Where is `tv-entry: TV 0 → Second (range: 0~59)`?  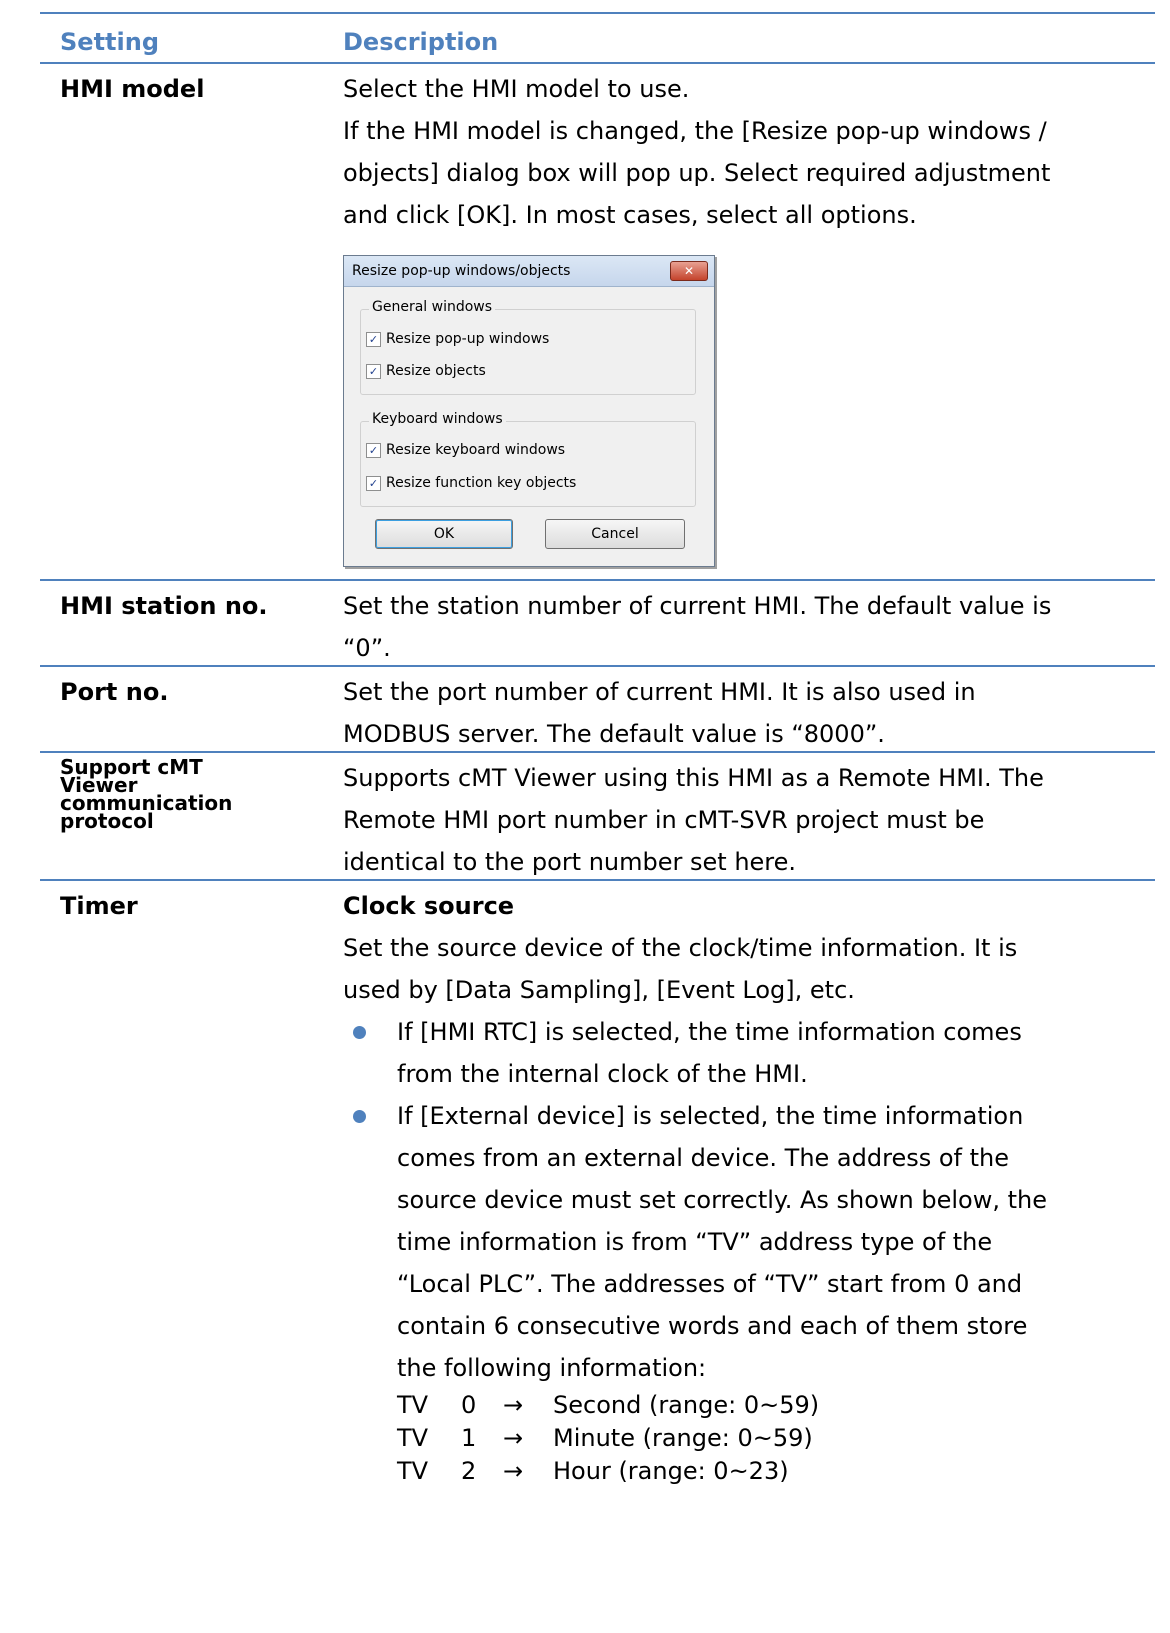 tv-entry: TV 0 → Second (range: 0~59) is located at coordinates (770, 1405).